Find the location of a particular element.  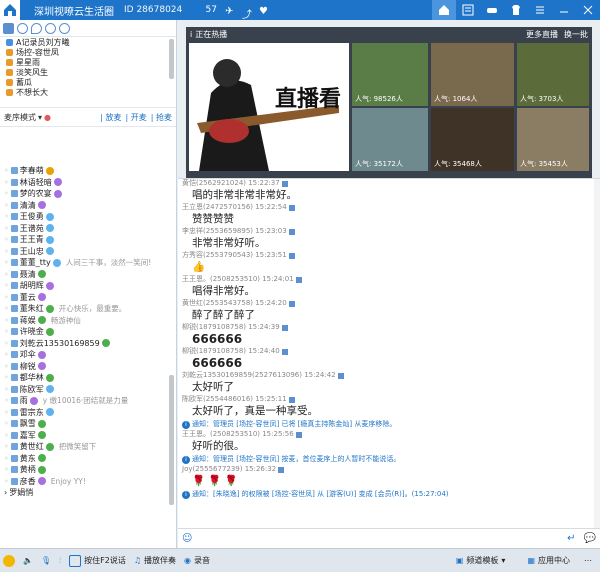

nav-menu is located at coordinates (540, 10).